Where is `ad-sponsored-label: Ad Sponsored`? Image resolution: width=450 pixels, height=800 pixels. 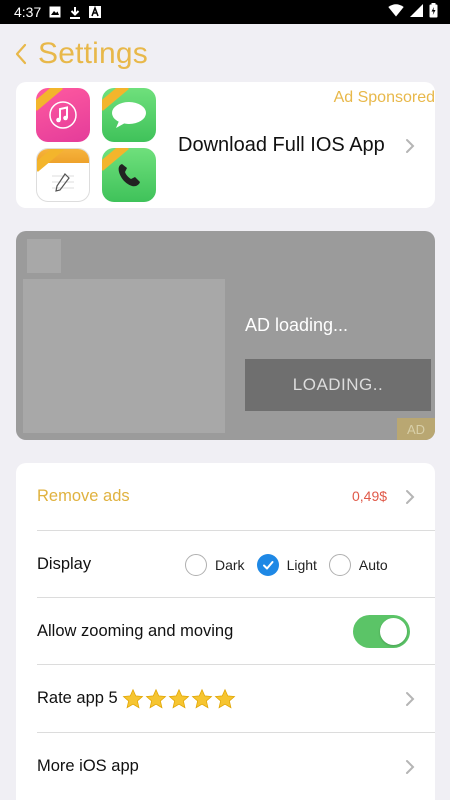 ad-sponsored-label: Ad Sponsored is located at coordinates (384, 97).